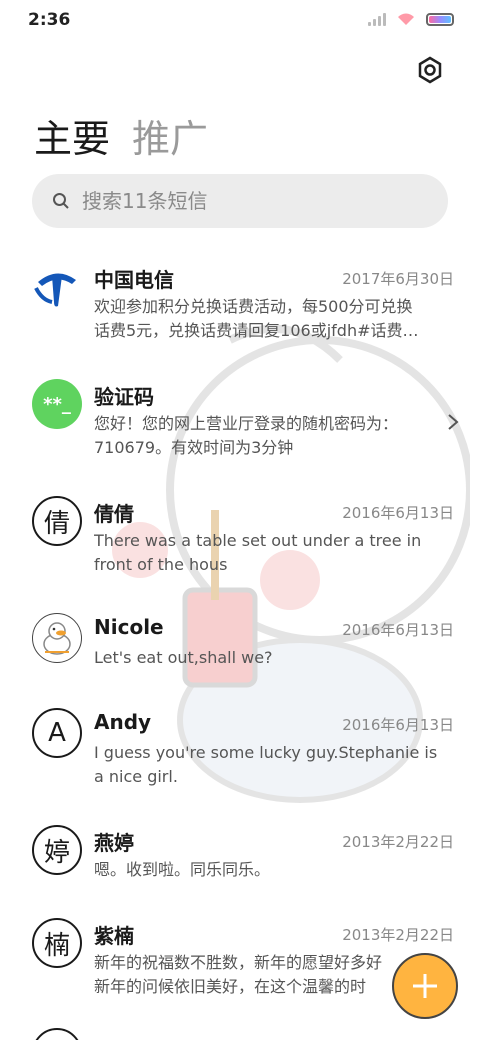 The height and width of the screenshot is (1040, 480). What do you see at coordinates (61, 201) in the screenshot?
I see `search-icon` at bounding box center [61, 201].